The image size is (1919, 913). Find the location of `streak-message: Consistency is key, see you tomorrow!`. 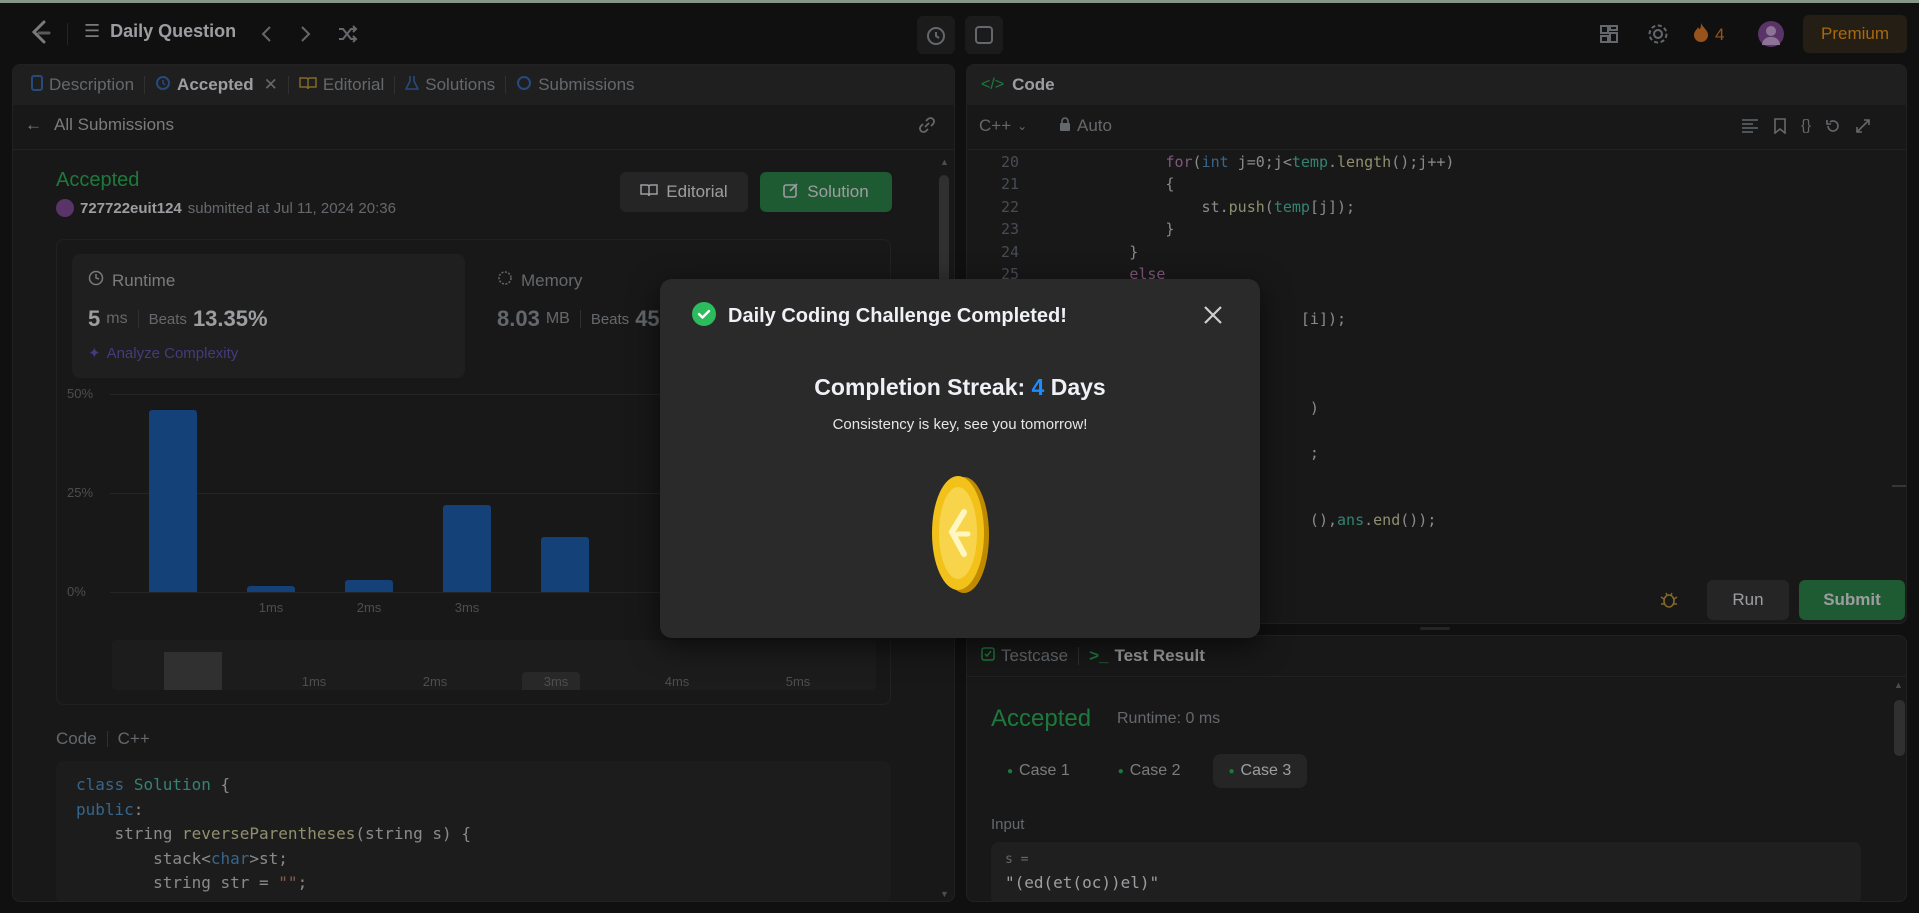

streak-message: Consistency is key, see you tomorrow! is located at coordinates (960, 424).